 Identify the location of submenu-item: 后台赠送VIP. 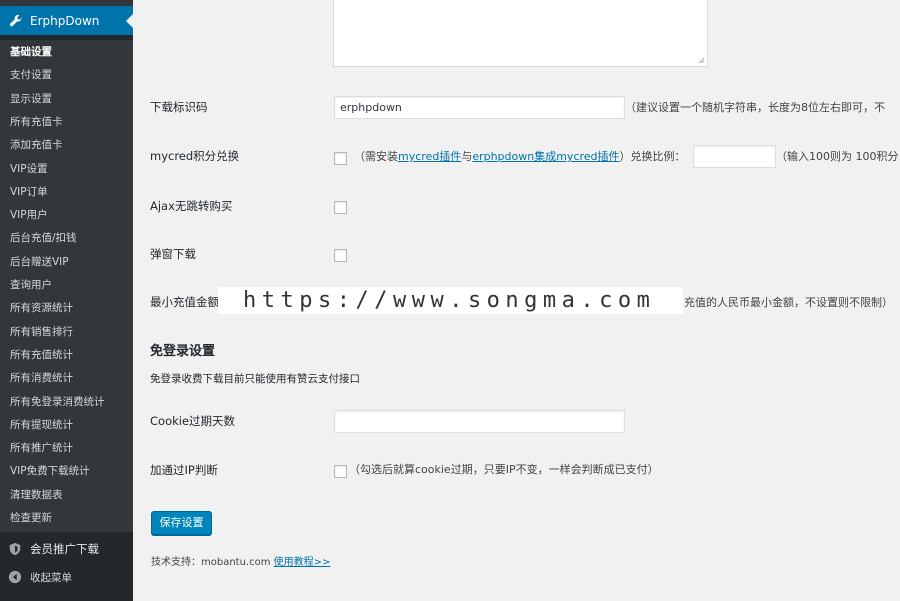
(39, 262).